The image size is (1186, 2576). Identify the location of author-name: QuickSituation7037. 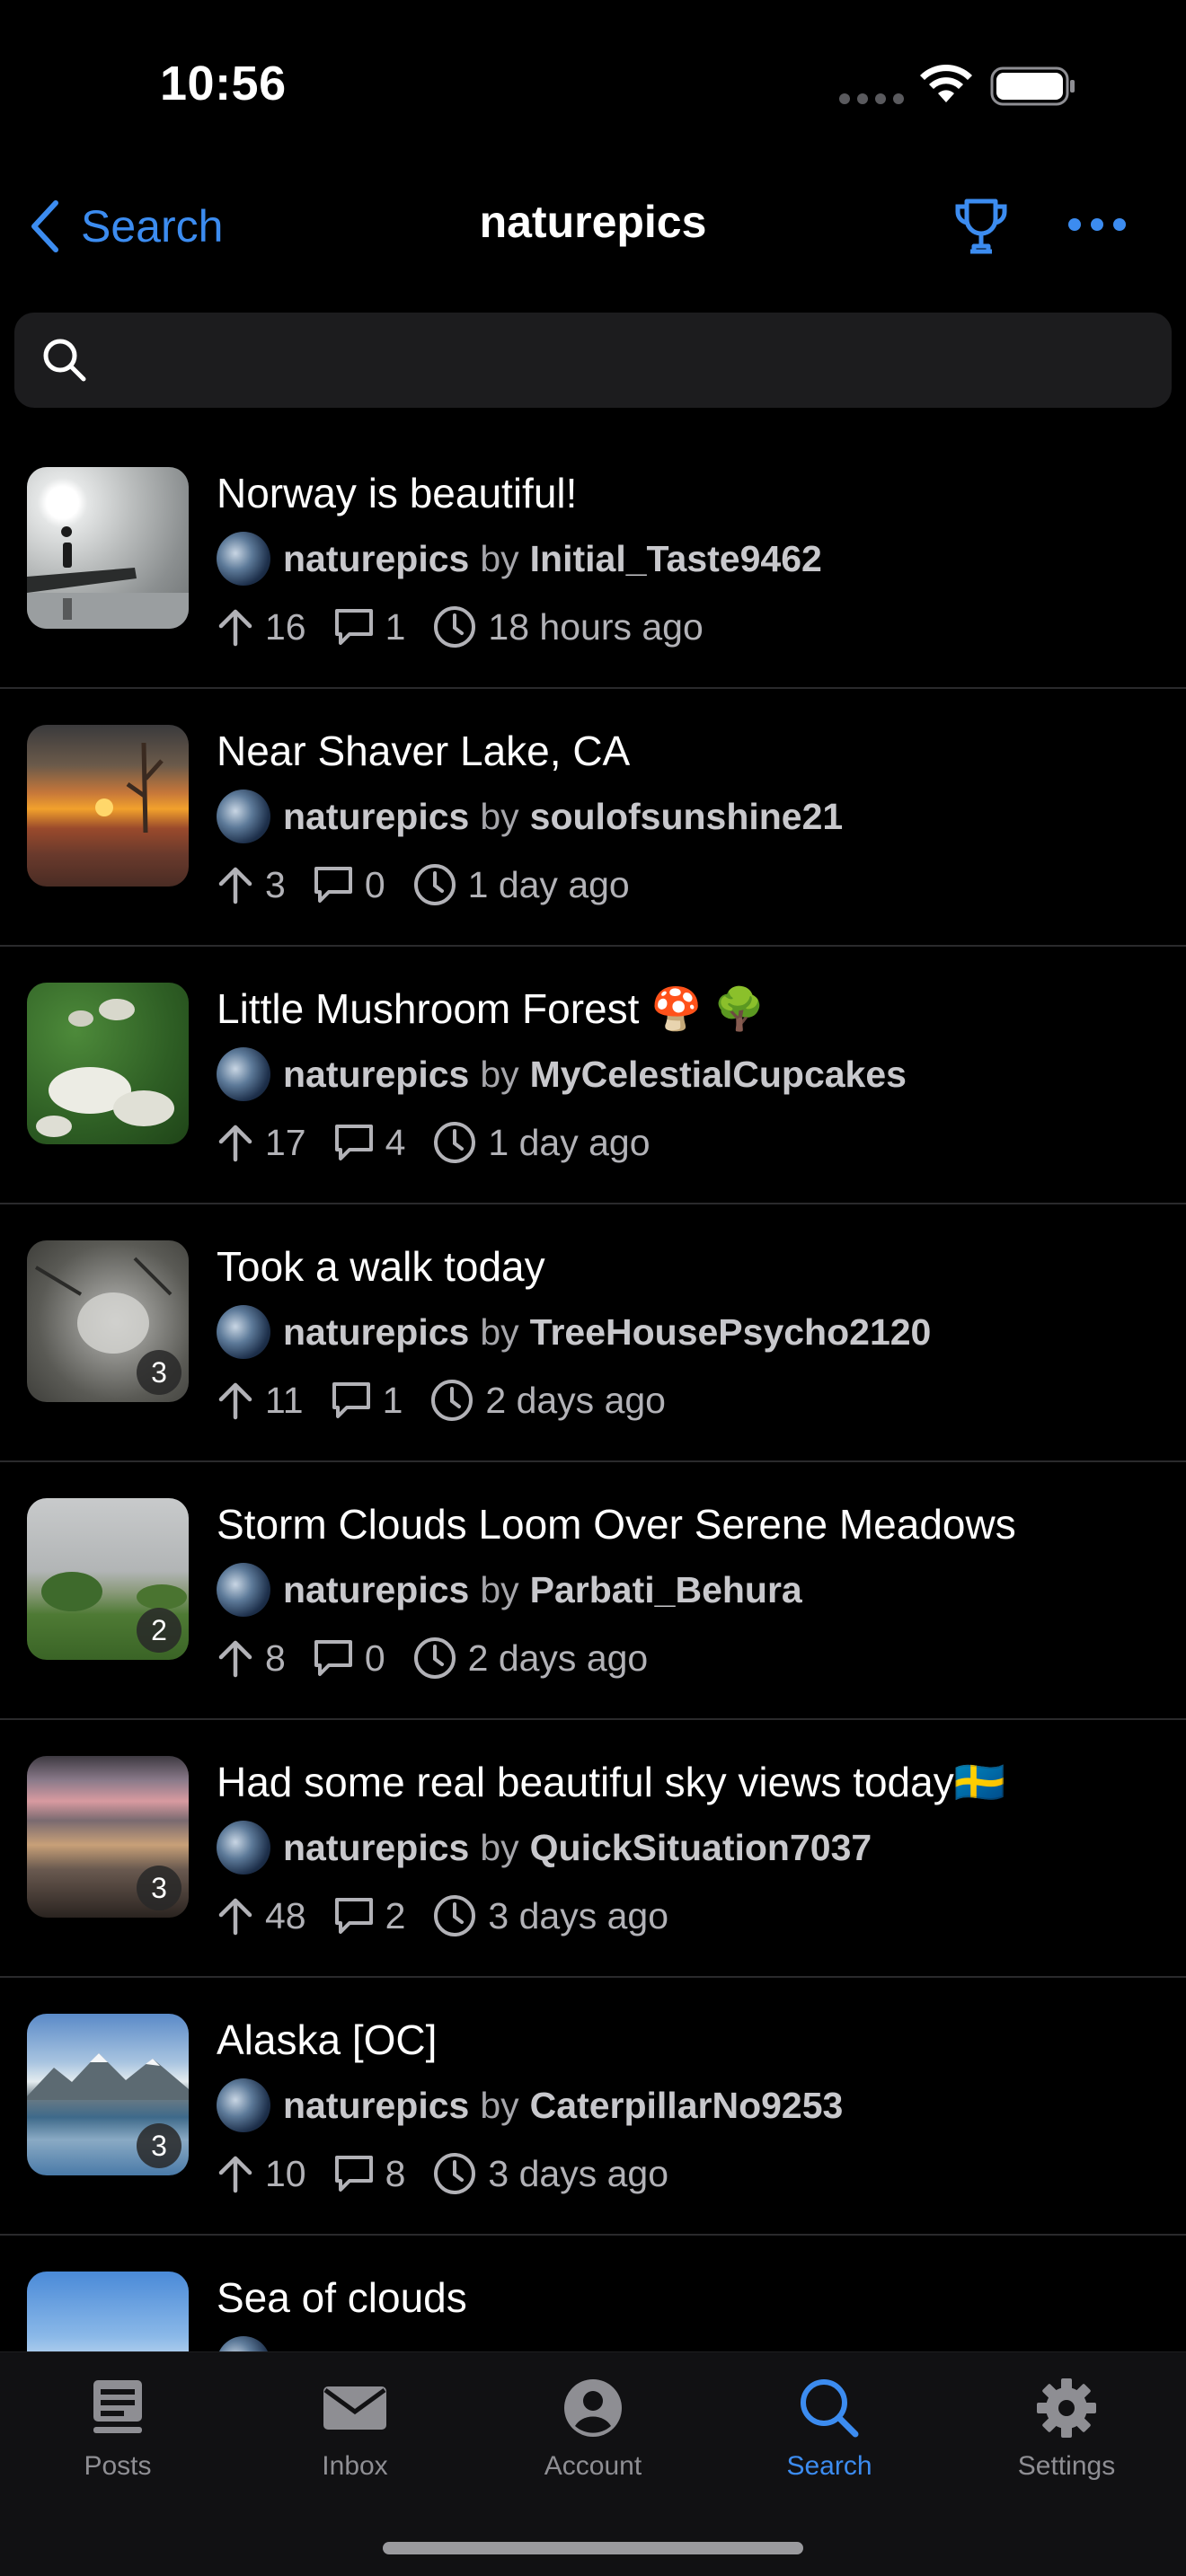
(701, 1848).